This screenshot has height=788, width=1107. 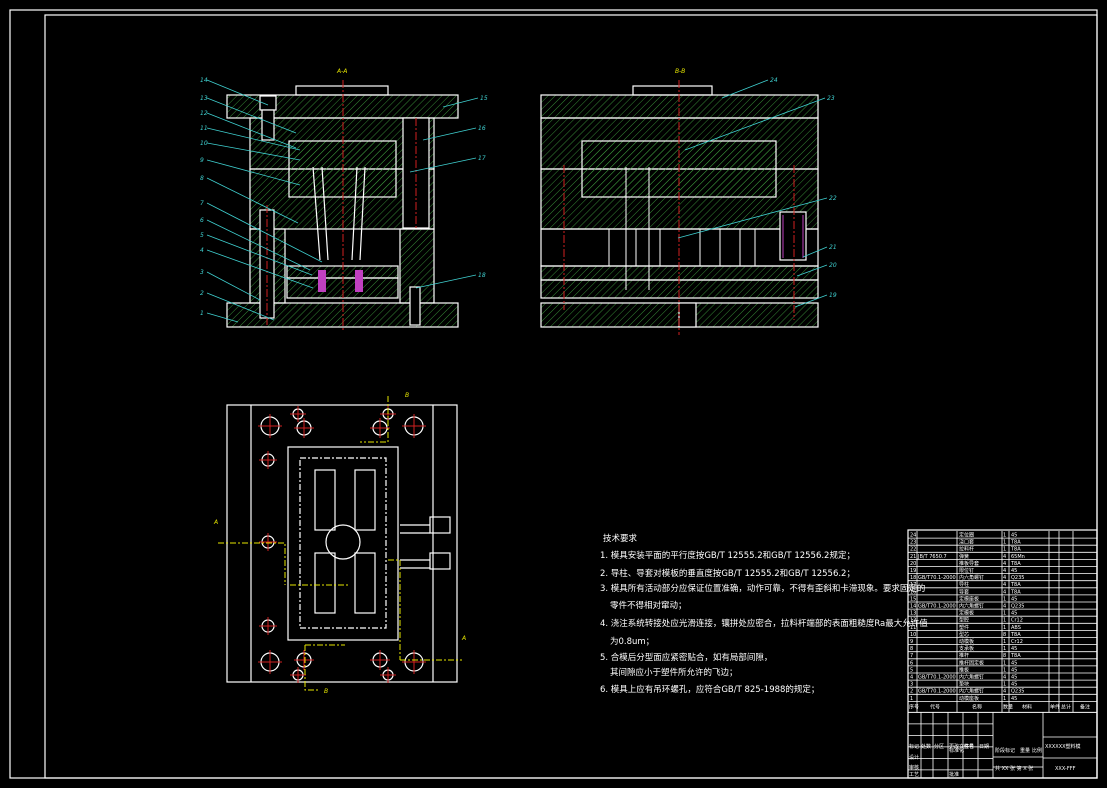 What do you see at coordinates (964, 556) in the screenshot?
I see `bom-name: 弹簧` at bounding box center [964, 556].